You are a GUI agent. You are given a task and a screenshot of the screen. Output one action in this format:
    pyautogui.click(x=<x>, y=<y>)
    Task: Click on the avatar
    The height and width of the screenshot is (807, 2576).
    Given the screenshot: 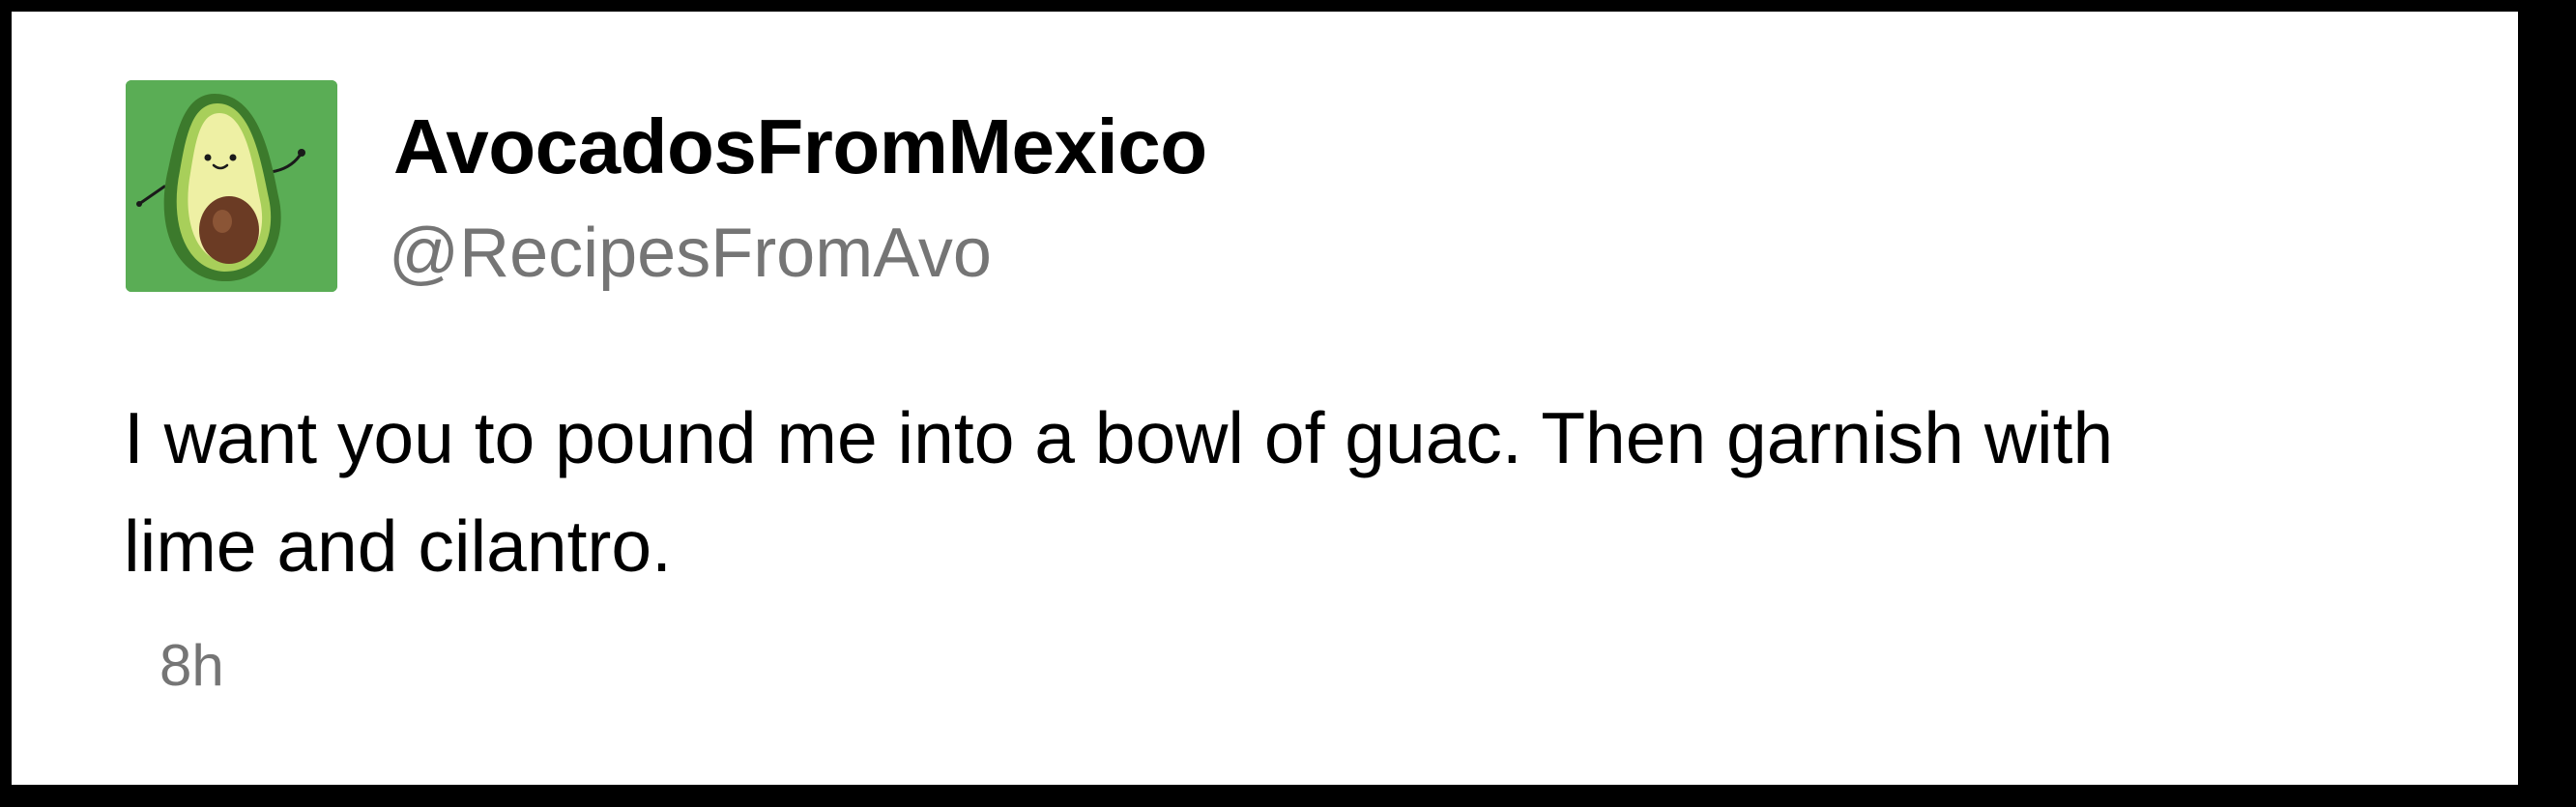 What is the action you would take?
    pyautogui.click(x=231, y=186)
    